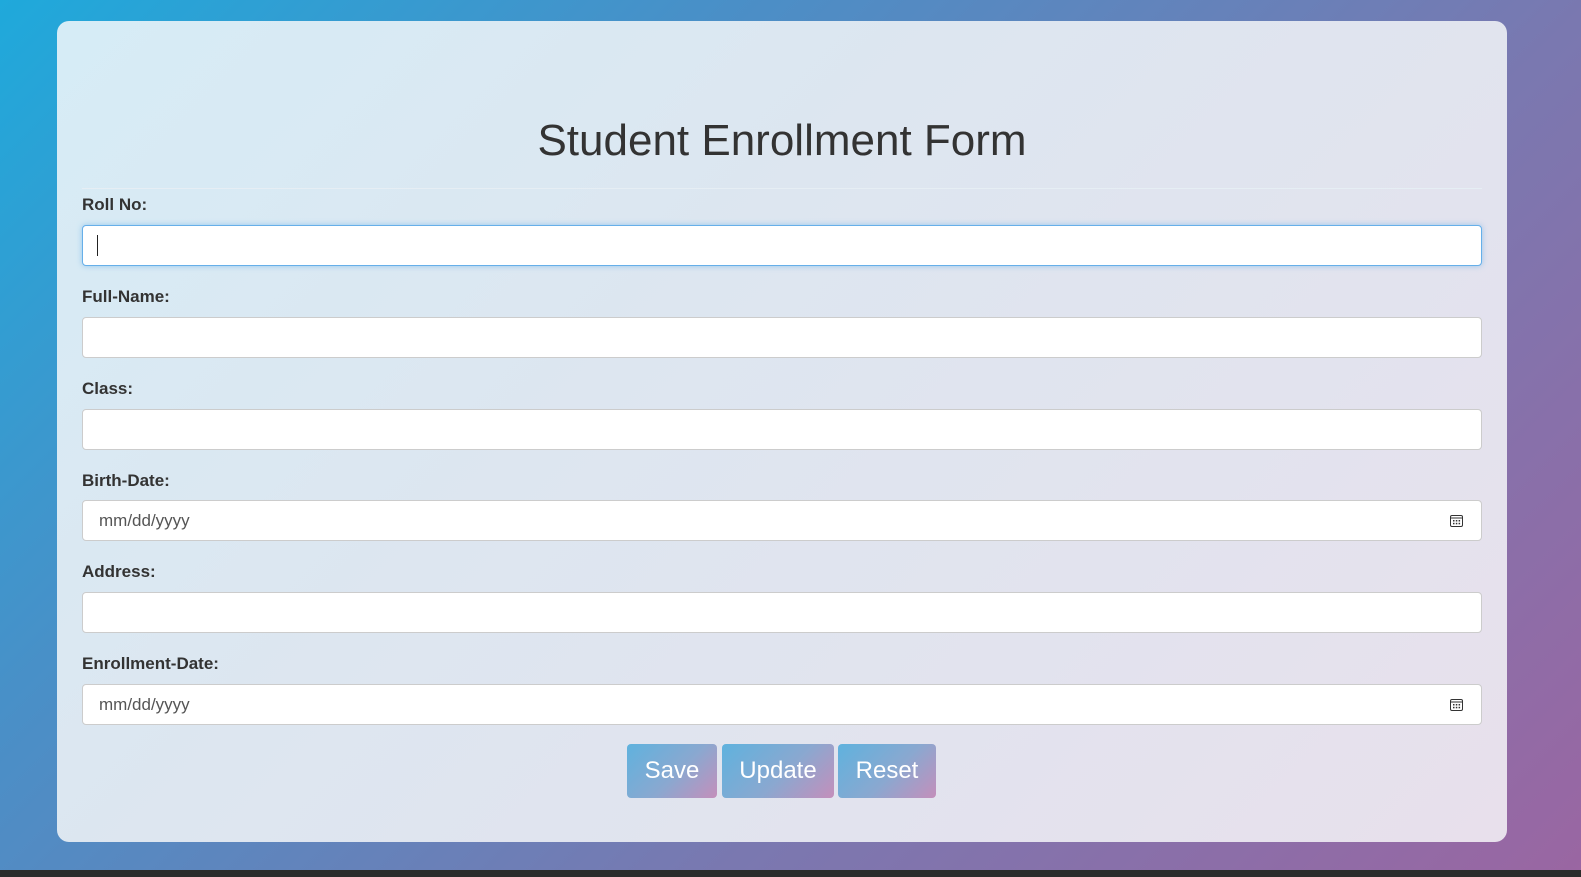 The height and width of the screenshot is (877, 1581). I want to click on enrollment-date-label: Enrollment-Date:, so click(150, 663).